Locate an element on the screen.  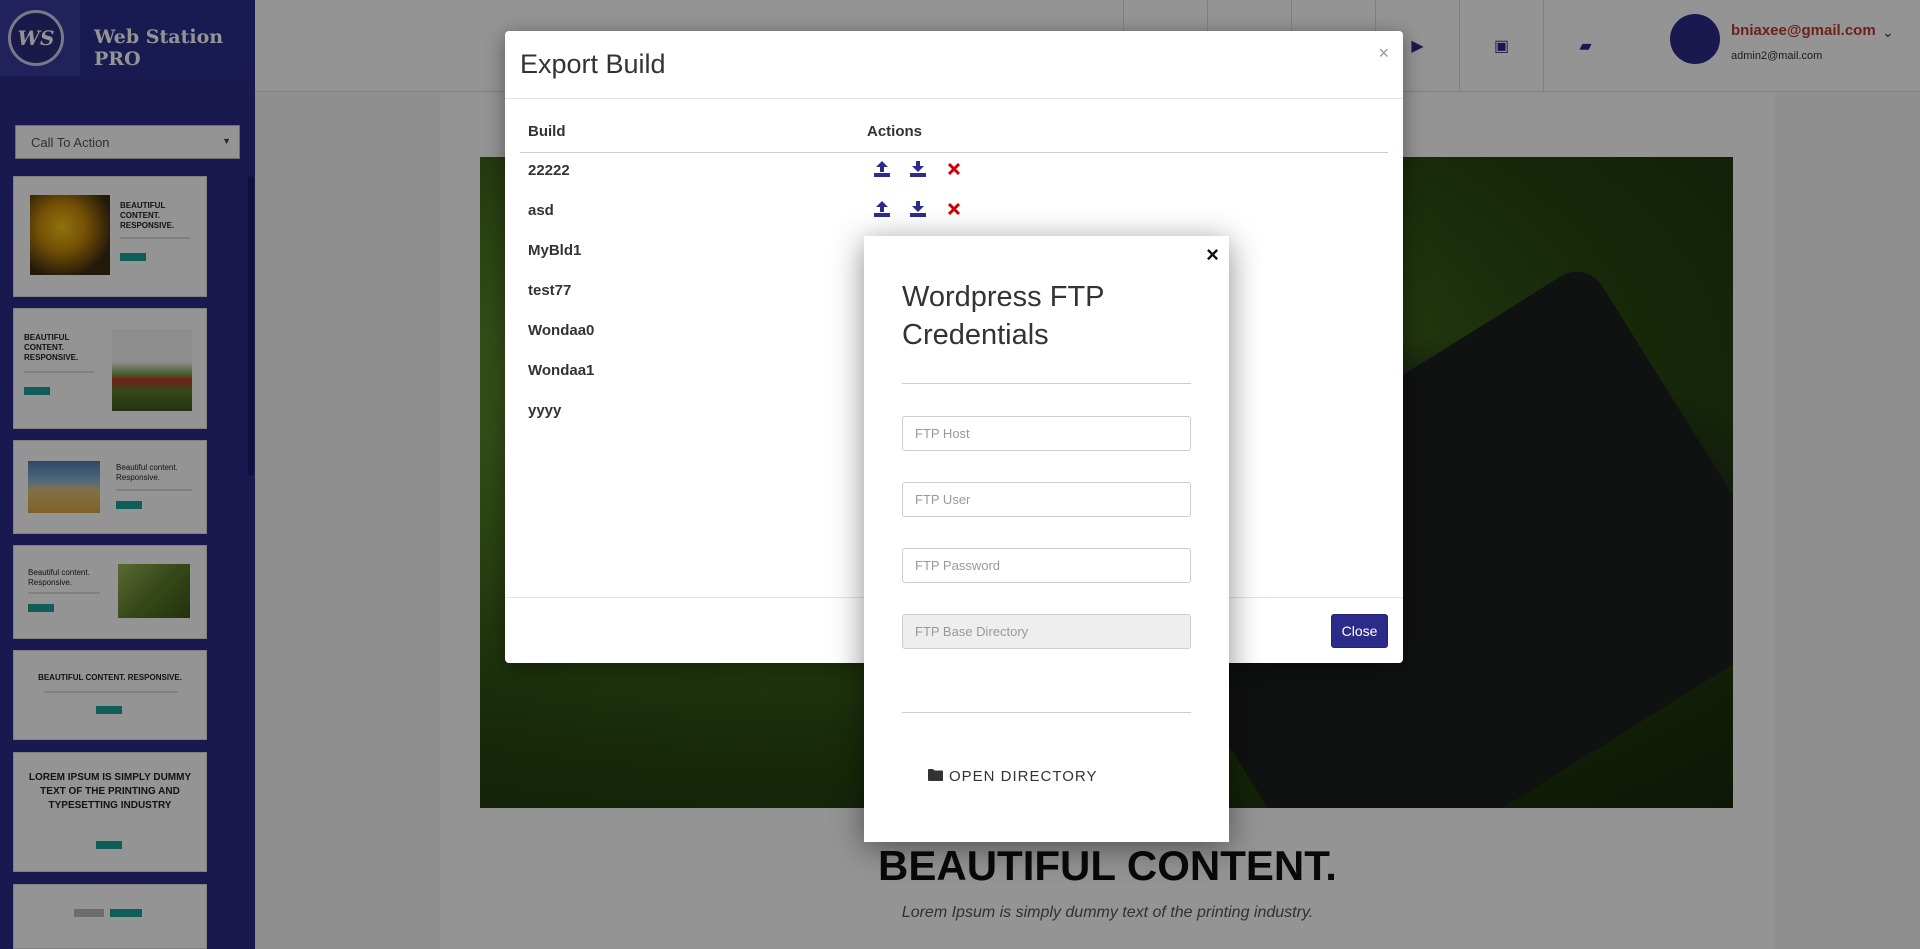
build-name: MyBld1 is located at coordinates (555, 250).